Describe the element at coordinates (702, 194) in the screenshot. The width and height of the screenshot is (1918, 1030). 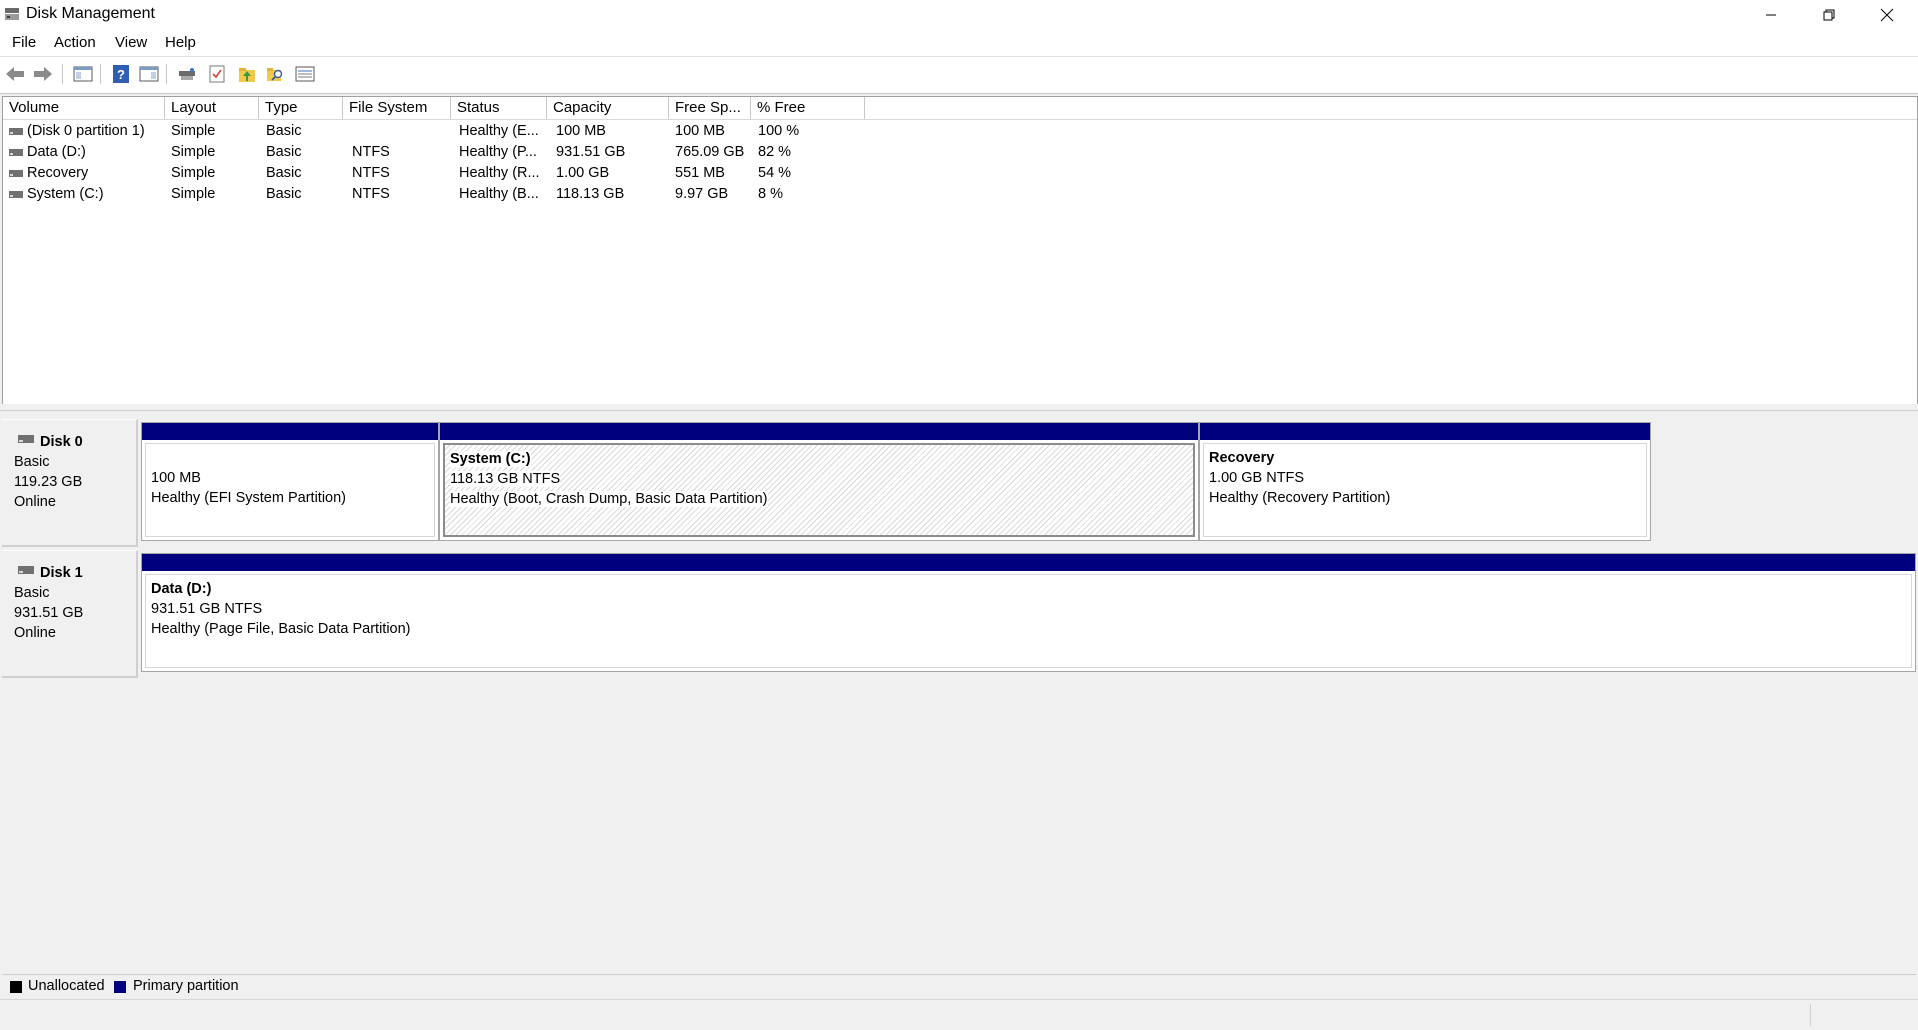
I see `cell-free-space: 9.97 GB` at that location.